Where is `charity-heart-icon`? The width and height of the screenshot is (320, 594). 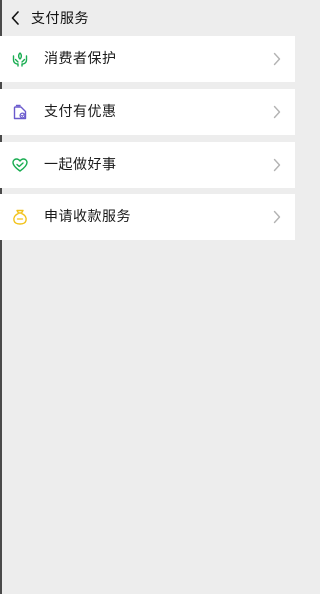
charity-heart-icon is located at coordinates (20, 165).